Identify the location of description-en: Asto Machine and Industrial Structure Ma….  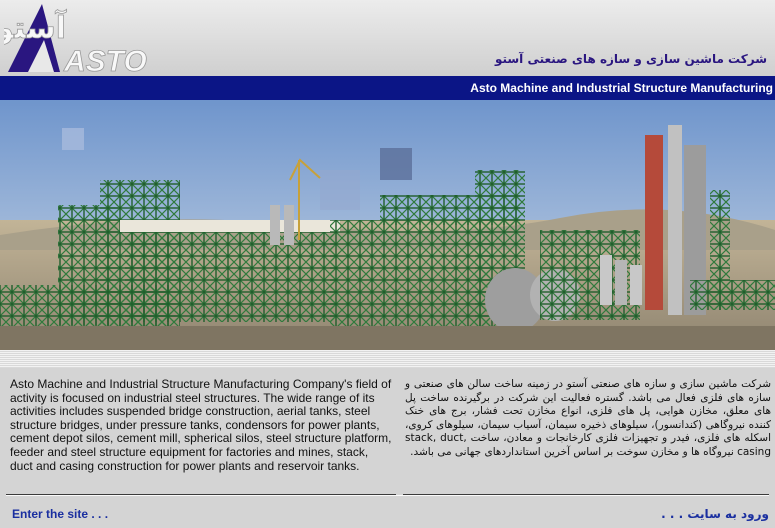
(201, 425).